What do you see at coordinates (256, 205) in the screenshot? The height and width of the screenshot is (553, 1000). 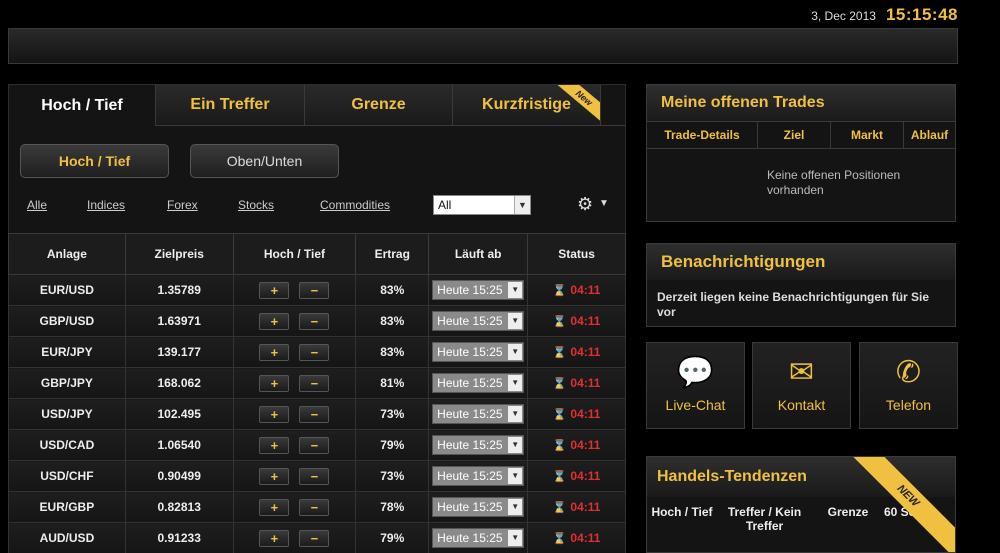 I see `filter-stocks: Stocks` at bounding box center [256, 205].